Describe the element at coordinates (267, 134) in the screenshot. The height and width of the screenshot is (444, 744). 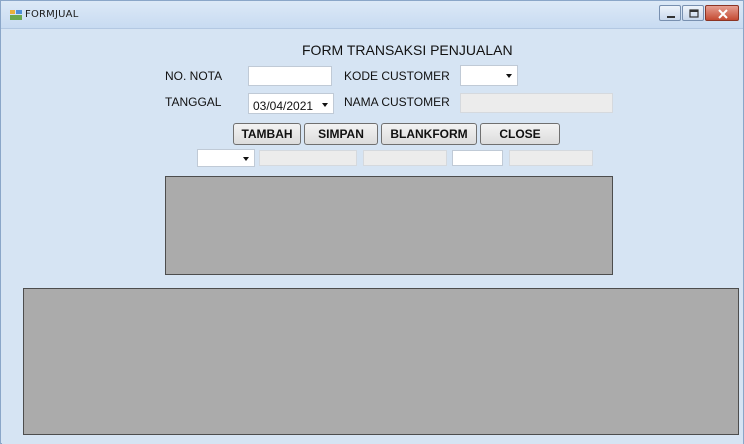
I see `tambah-button: TAMBAH` at that location.